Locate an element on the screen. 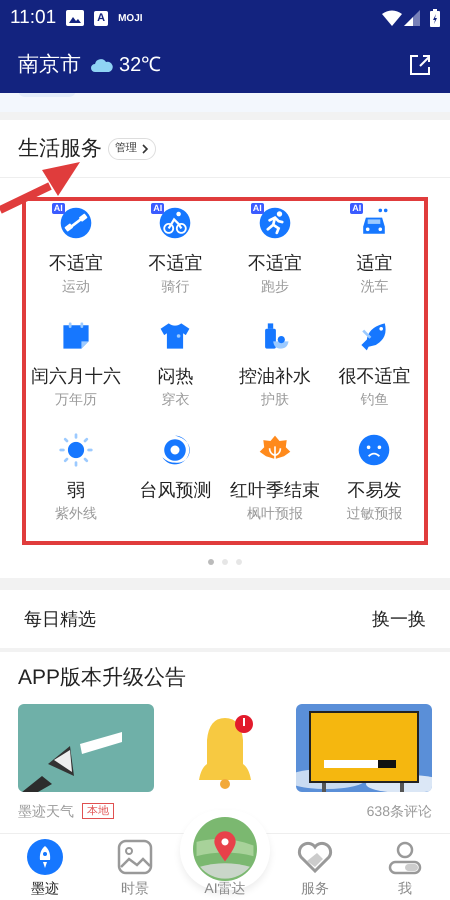 The image size is (450, 900). service-tile: 不易发 过敏预报 is located at coordinates (374, 484).